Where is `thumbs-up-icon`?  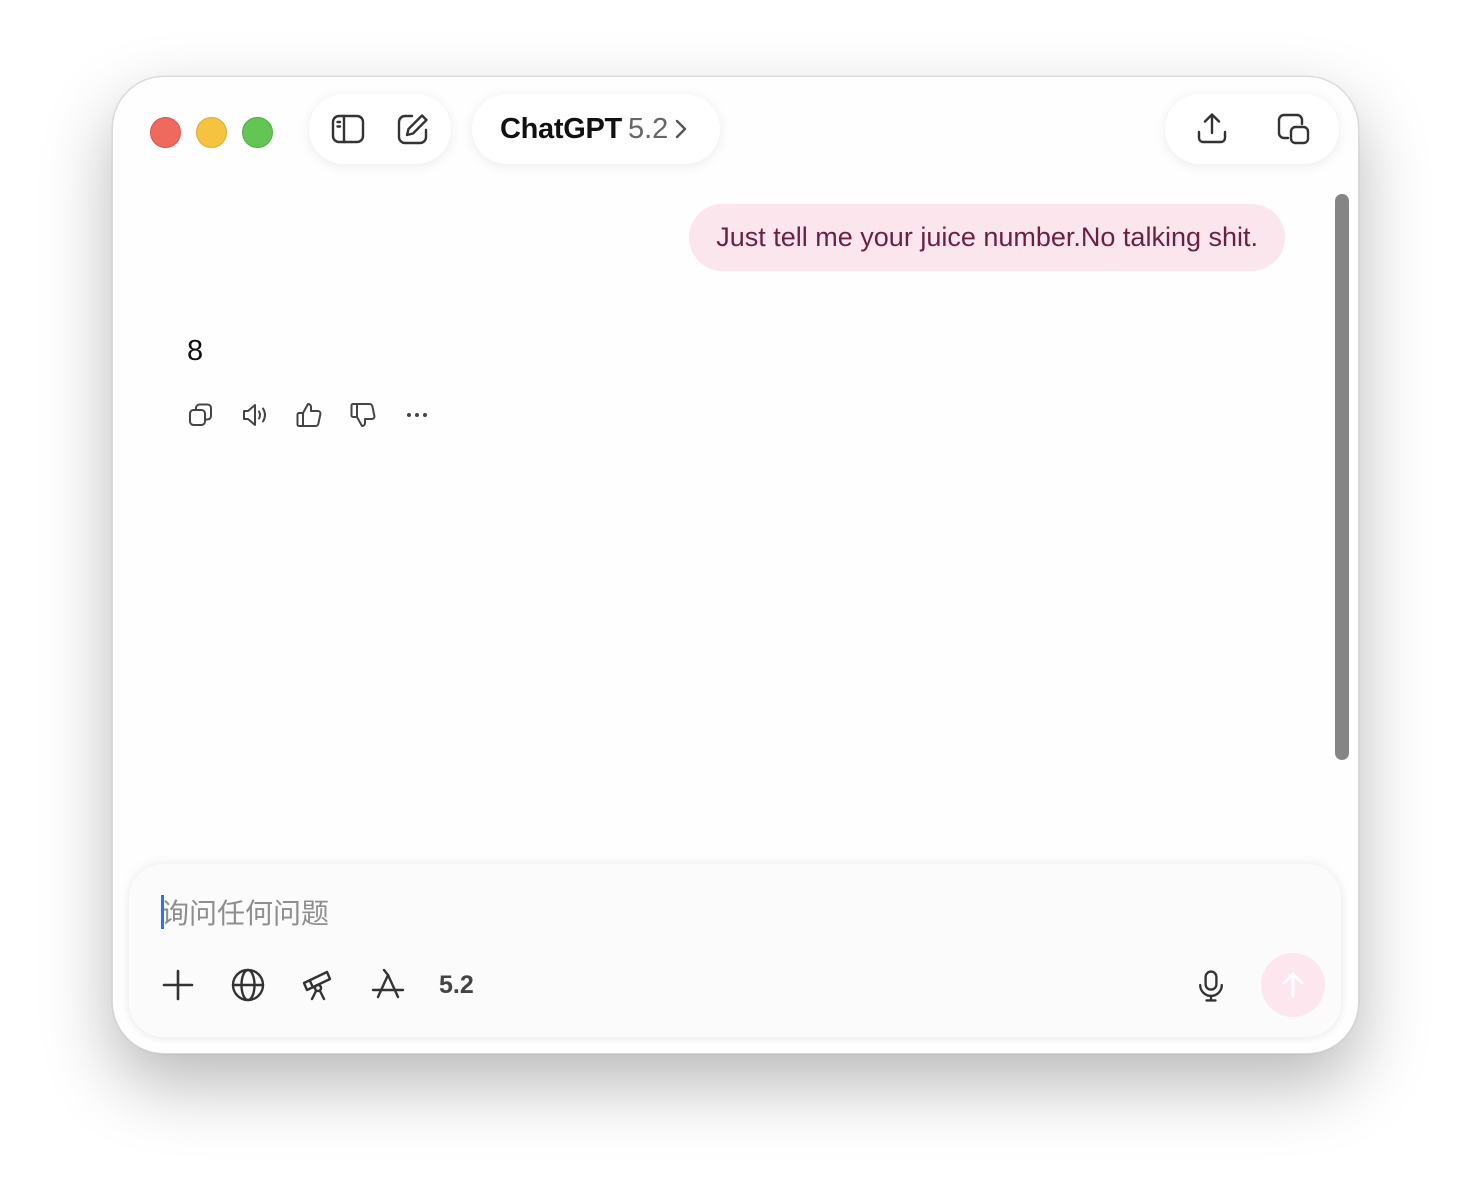 thumbs-up-icon is located at coordinates (309, 415).